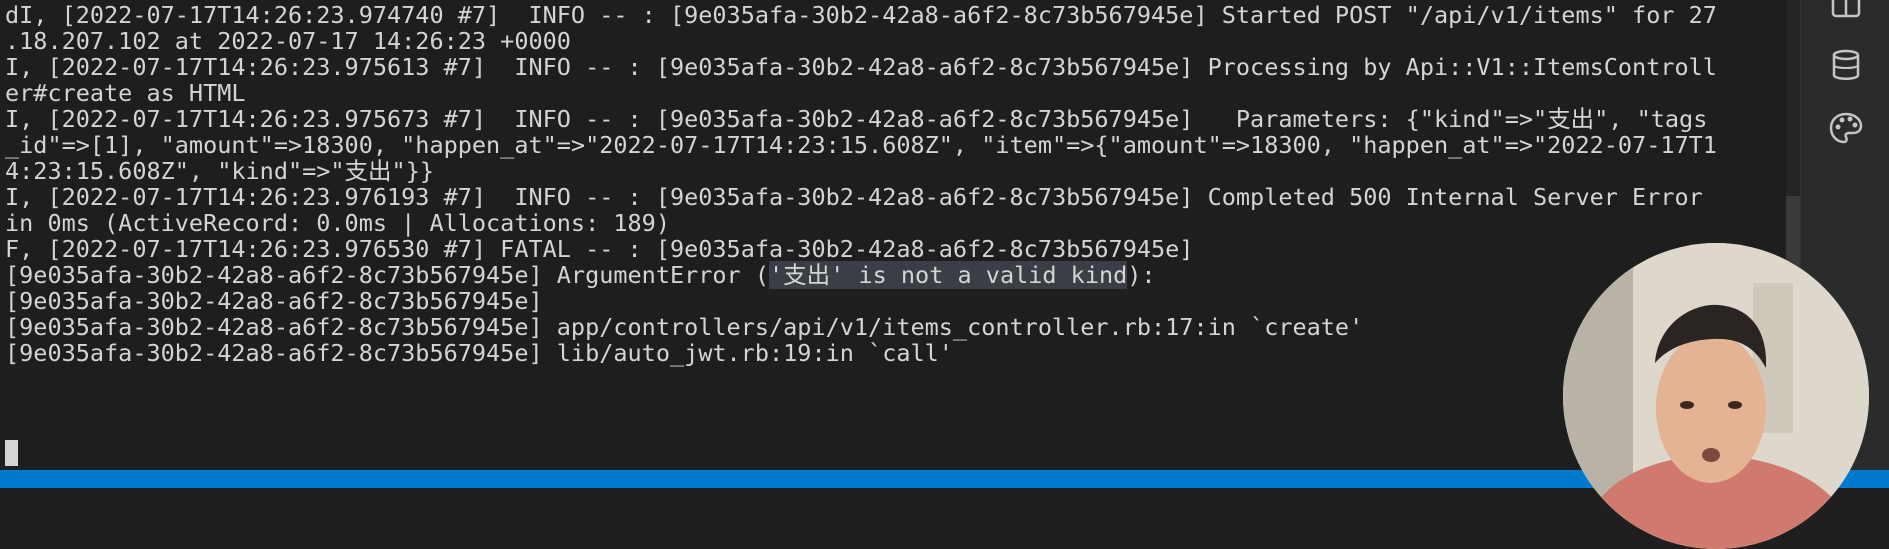  I want to click on webcam-person-image, so click(1716, 396).